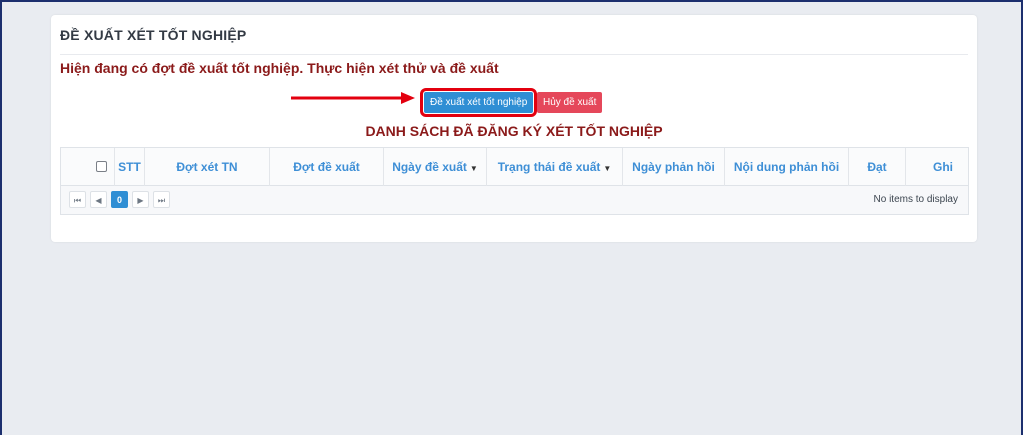 The image size is (1023, 435). What do you see at coordinates (549, 167) in the screenshot?
I see `column-label: Trạng thái đề xuất` at bounding box center [549, 167].